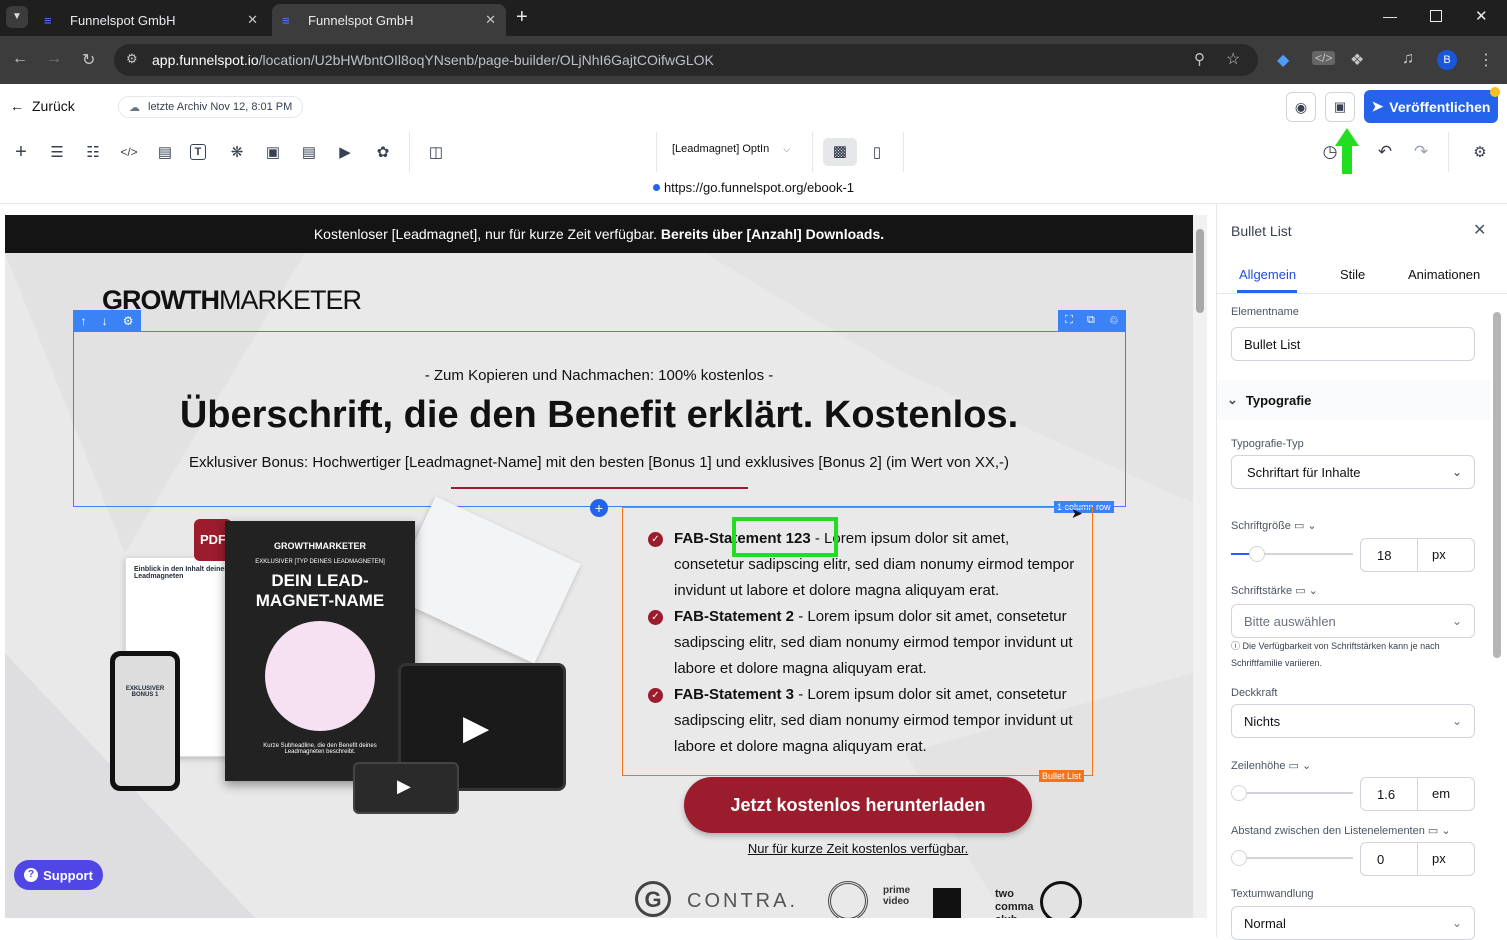 The image size is (1507, 940). What do you see at coordinates (93, 152) in the screenshot?
I see `pages-icon: ☷` at bounding box center [93, 152].